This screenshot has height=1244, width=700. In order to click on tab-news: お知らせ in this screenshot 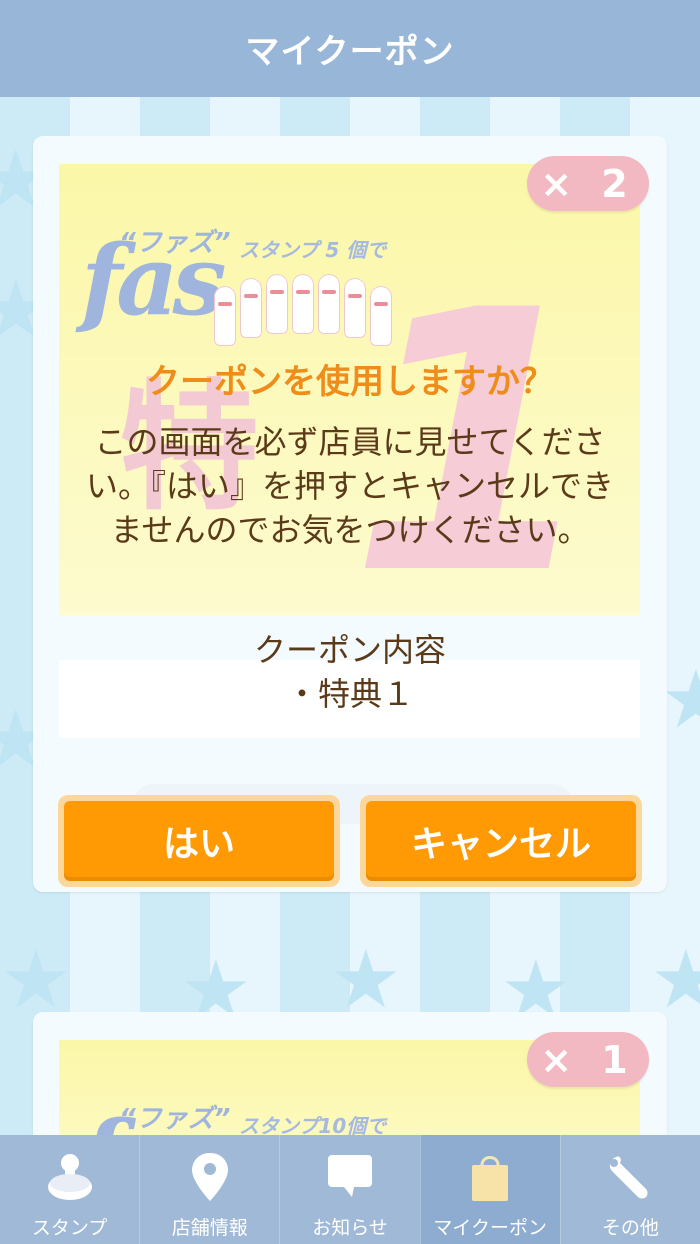, I will do `click(349, 1189)`.